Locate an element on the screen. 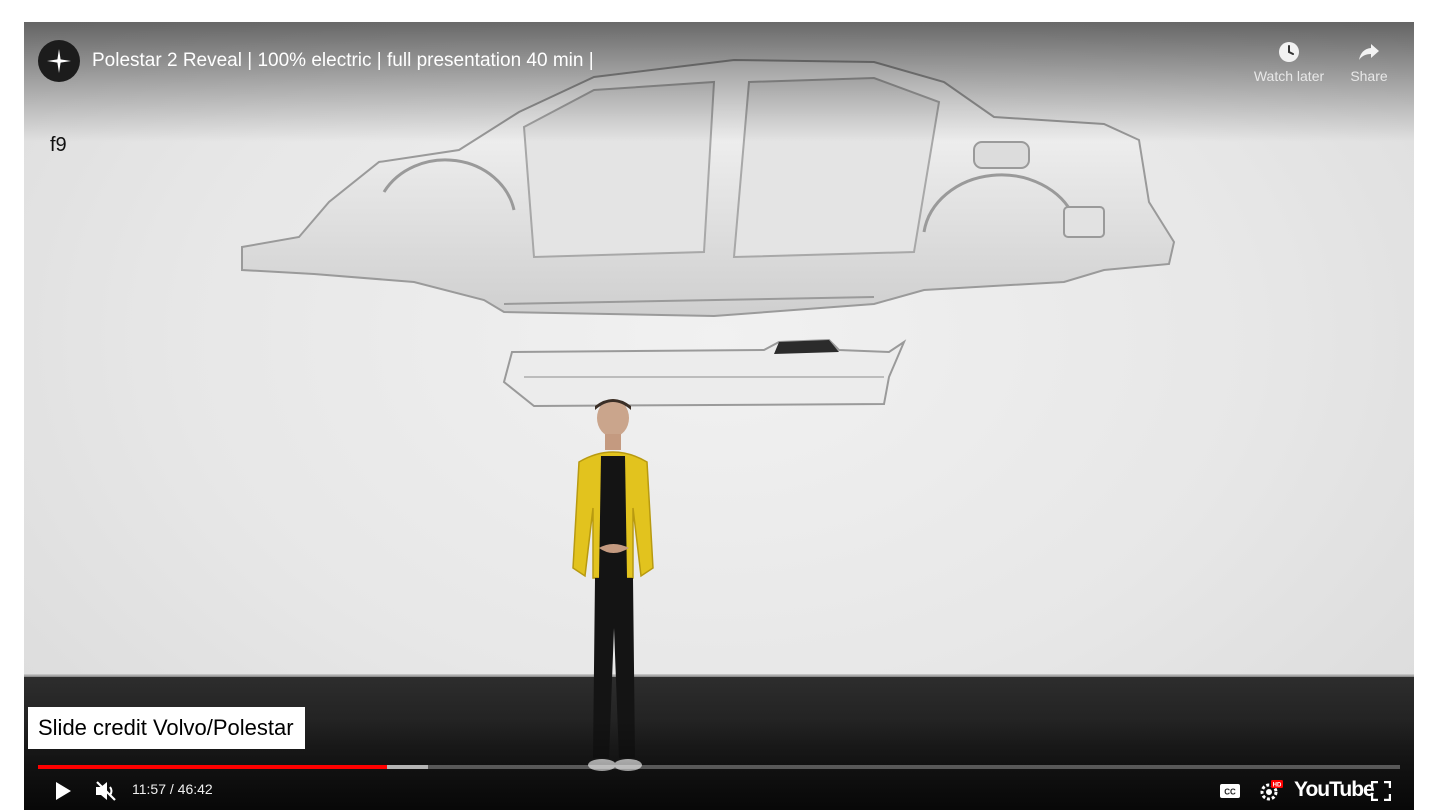 Image resolution: width=1440 pixels, height=810 pixels. time-display: 11:57 / 46:42 is located at coordinates (172, 789).